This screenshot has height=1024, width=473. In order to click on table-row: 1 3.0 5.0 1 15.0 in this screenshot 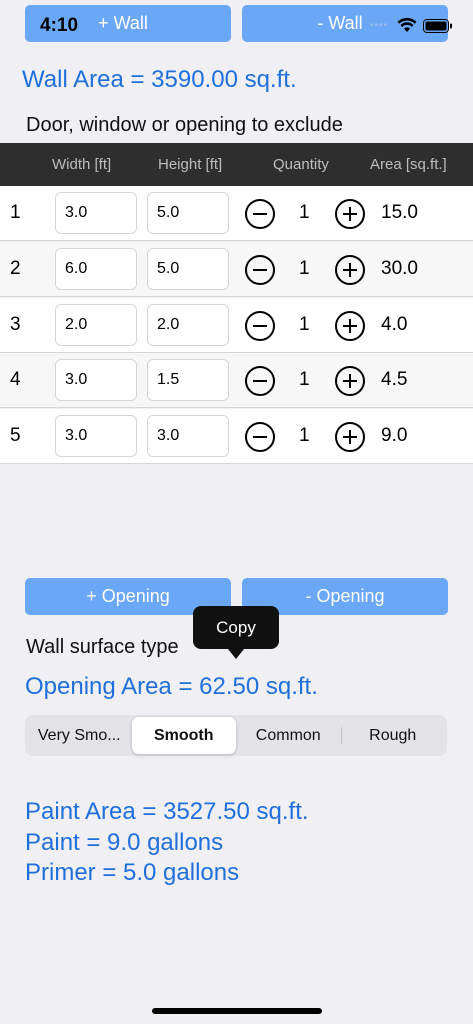, I will do `click(236, 213)`.